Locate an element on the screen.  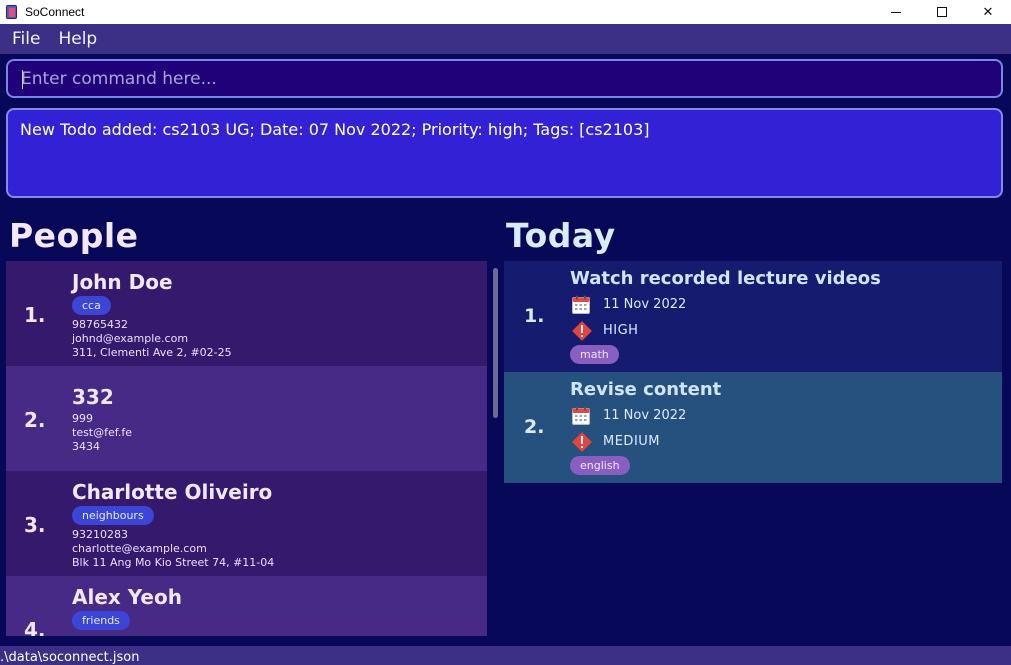
app-icon is located at coordinates (12, 12).